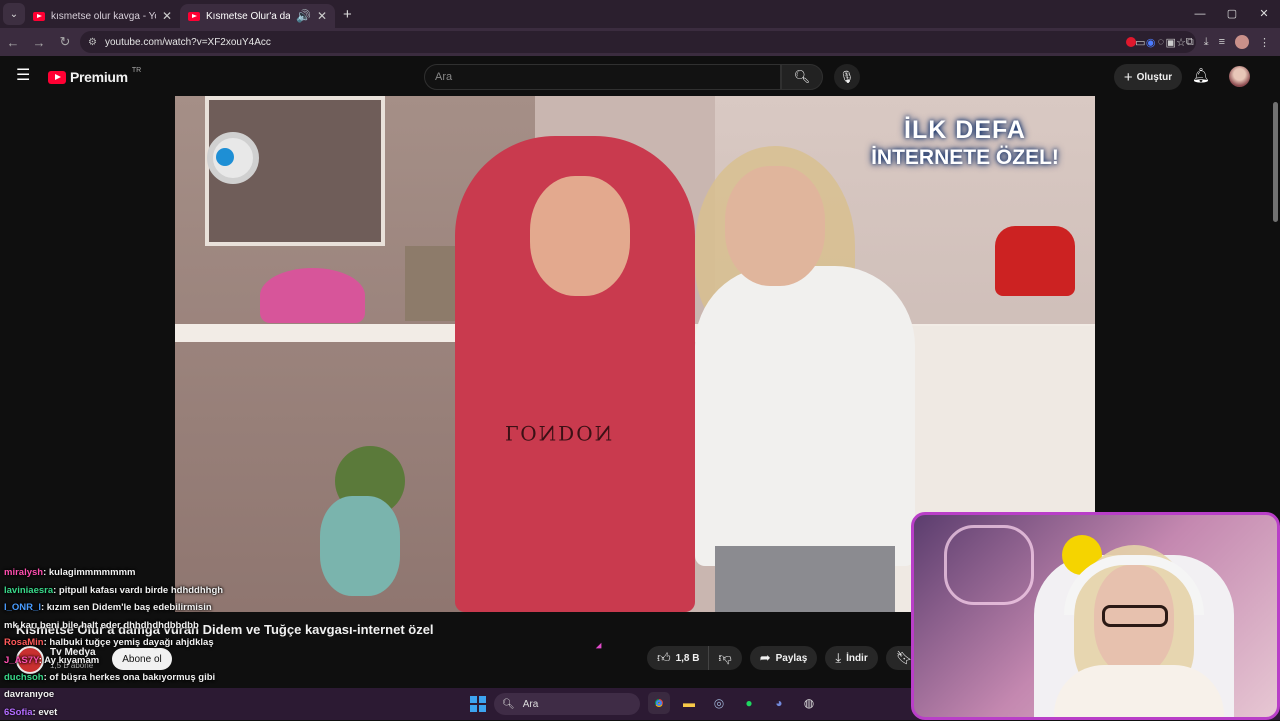  I want to click on back-icon: ←, so click(13, 42).